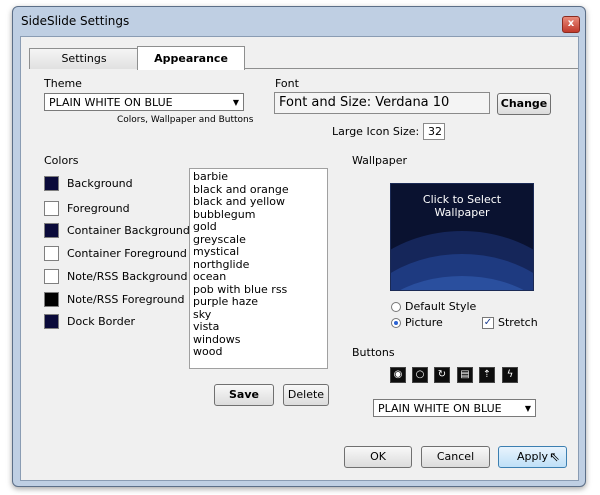  Describe the element at coordinates (488, 323) in the screenshot. I see `stretch-checkbox: ✓` at that location.